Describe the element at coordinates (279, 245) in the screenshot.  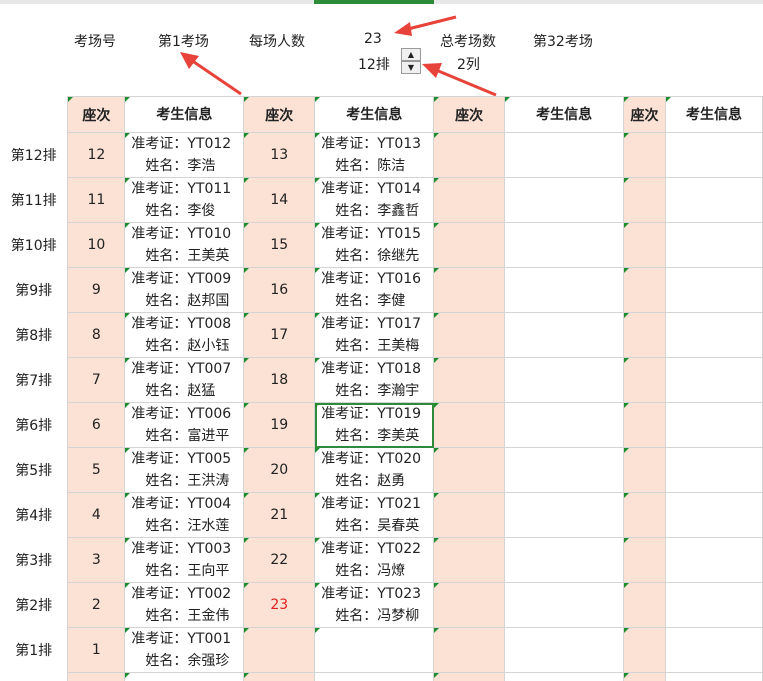
I see `seat-number-cell: 15` at that location.